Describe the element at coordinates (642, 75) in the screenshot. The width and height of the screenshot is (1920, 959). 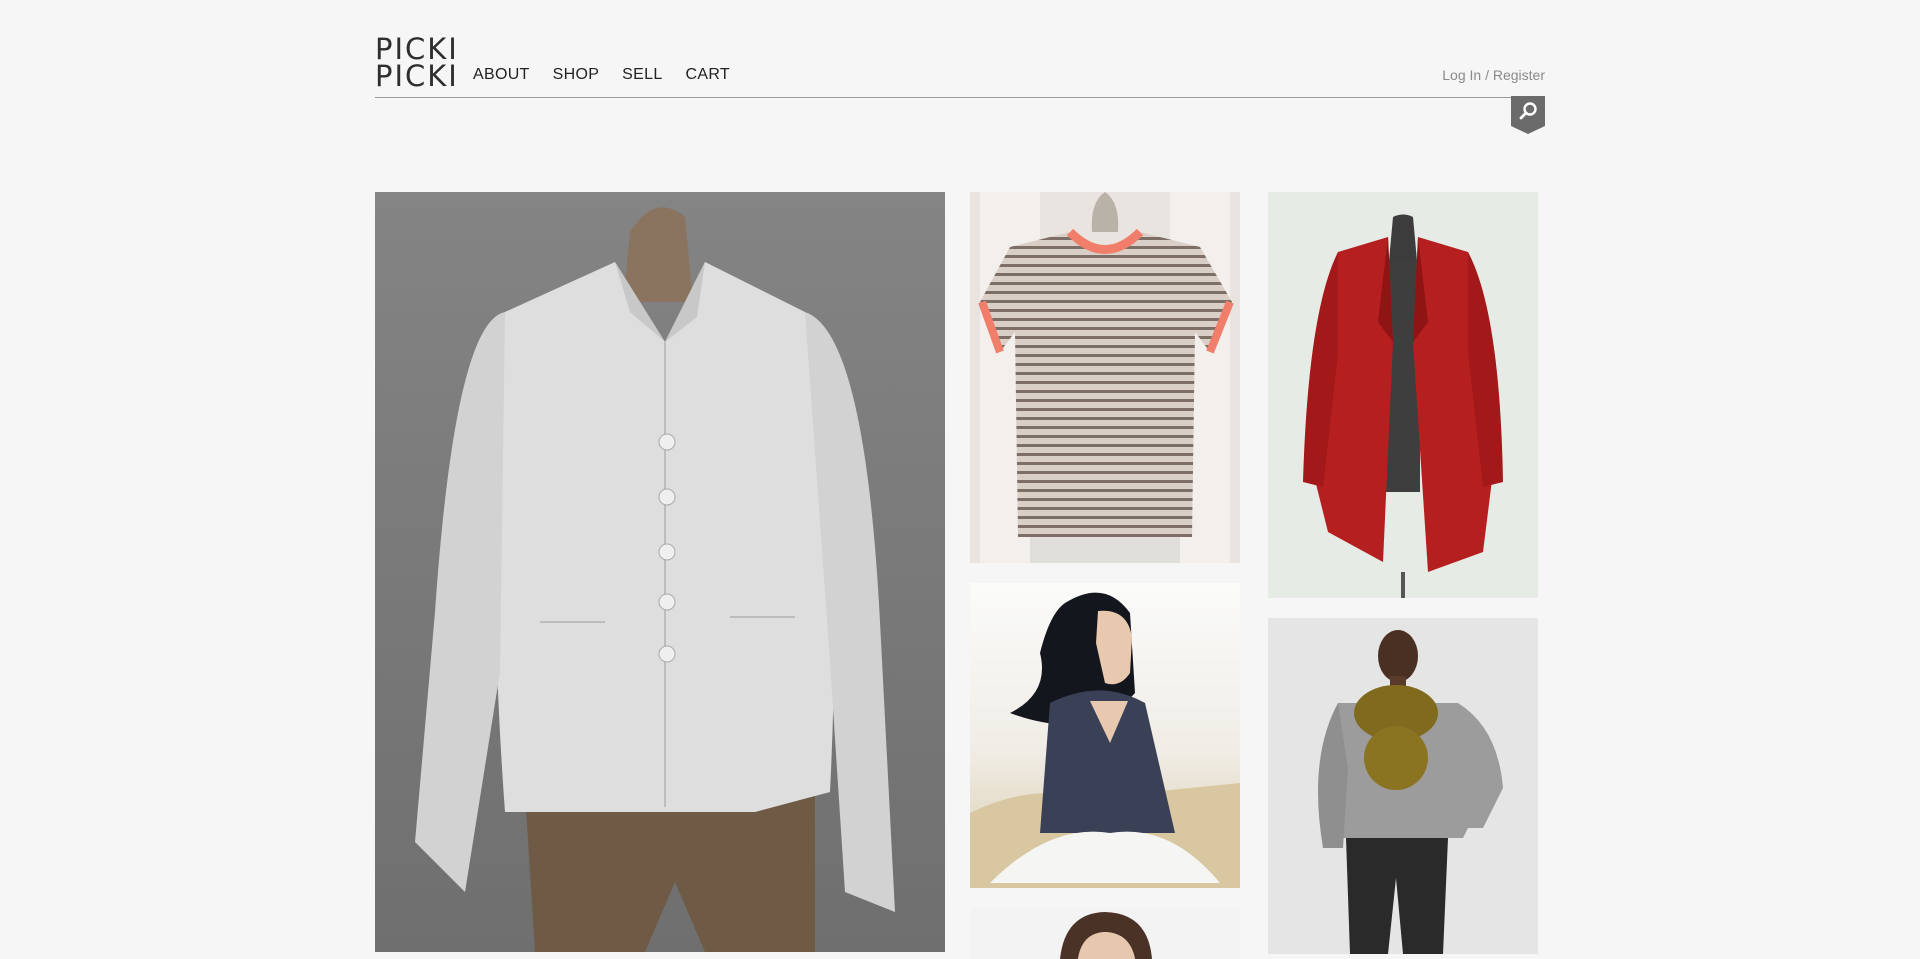
I see `nav-sell: SELL` at that location.